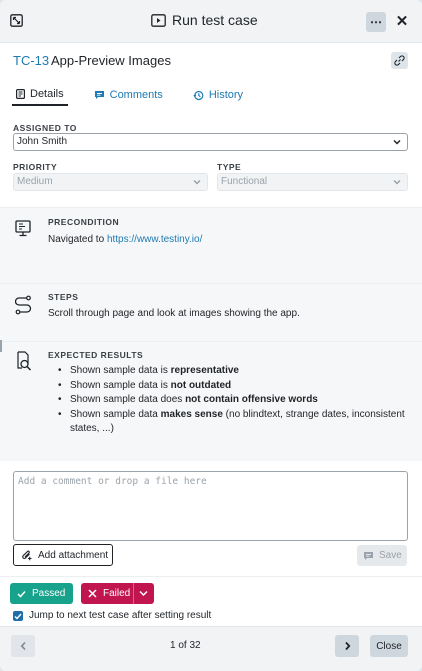 This screenshot has width=422, height=671. I want to click on more-options-button: ⋯, so click(376, 22).